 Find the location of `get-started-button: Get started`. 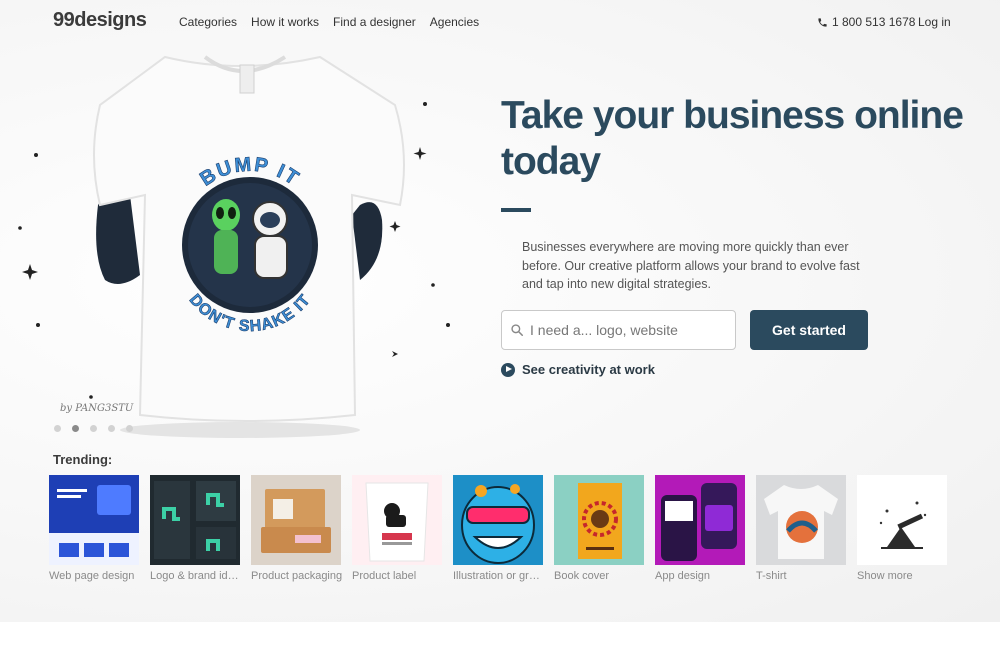

get-started-button: Get started is located at coordinates (809, 330).